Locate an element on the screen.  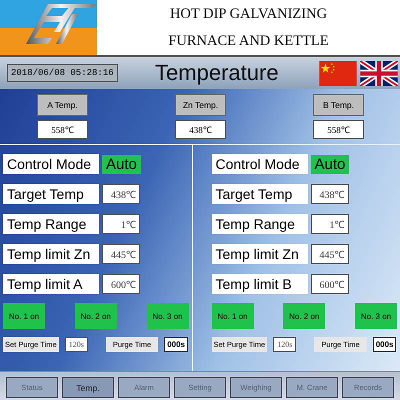
uk-flag-icon is located at coordinates (379, 73).